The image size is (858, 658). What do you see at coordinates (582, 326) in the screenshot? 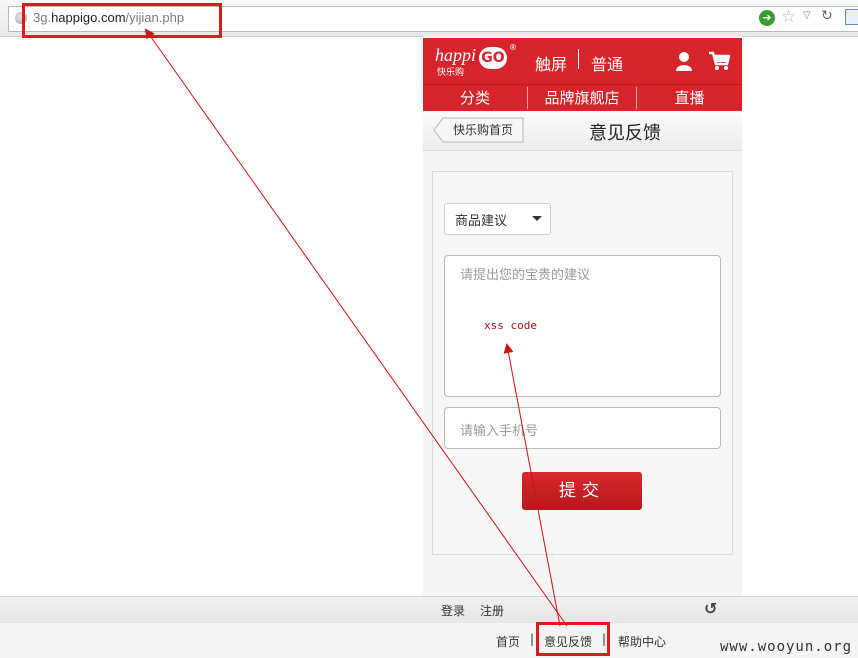
I see `suggestion-textarea: 请提出您的宝贵的建议 xss code` at bounding box center [582, 326].